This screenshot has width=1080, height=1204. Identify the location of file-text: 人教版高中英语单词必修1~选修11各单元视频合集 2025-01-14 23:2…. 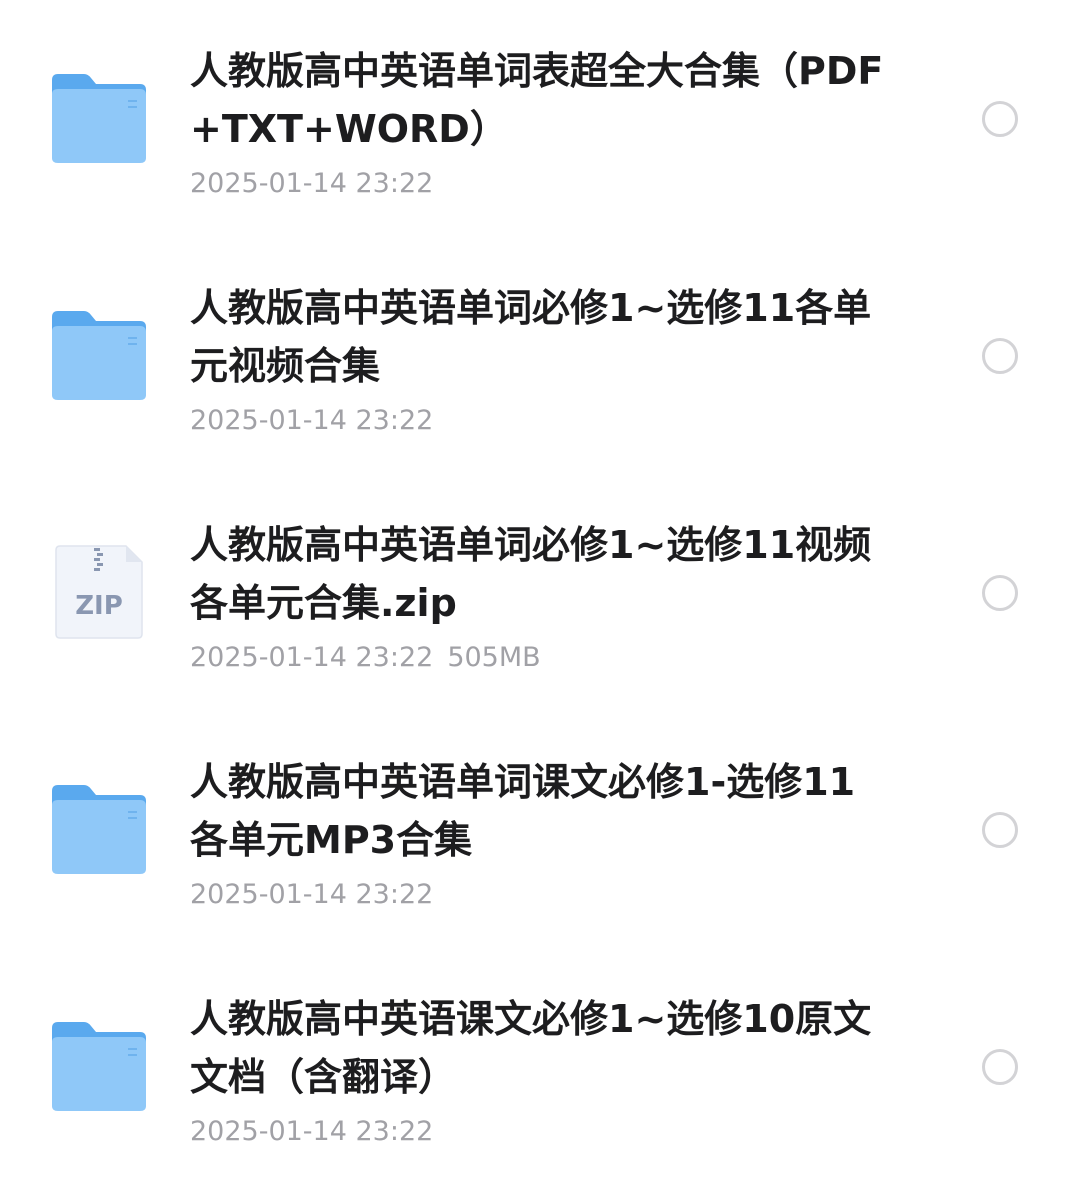
(540, 359).